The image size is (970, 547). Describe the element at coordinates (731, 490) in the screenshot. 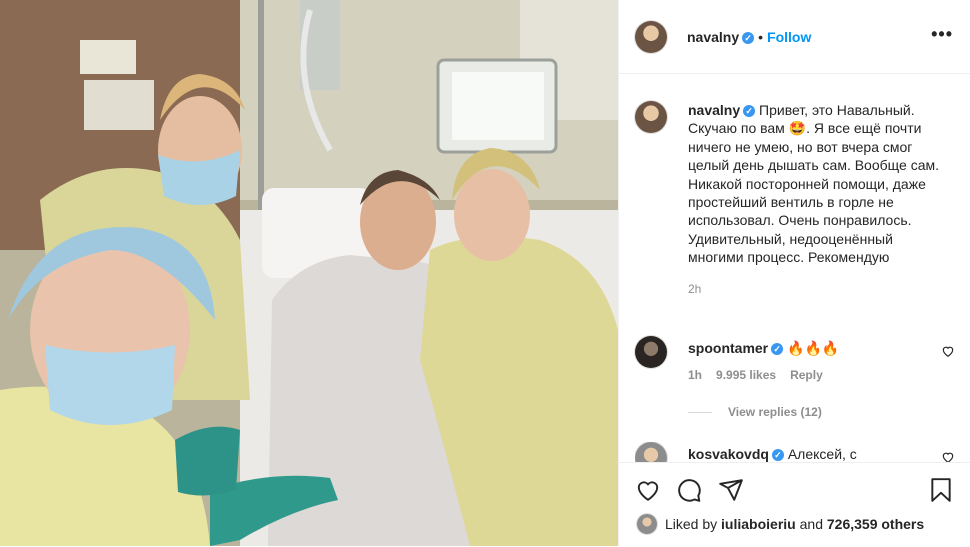

I see `share-icon` at that location.